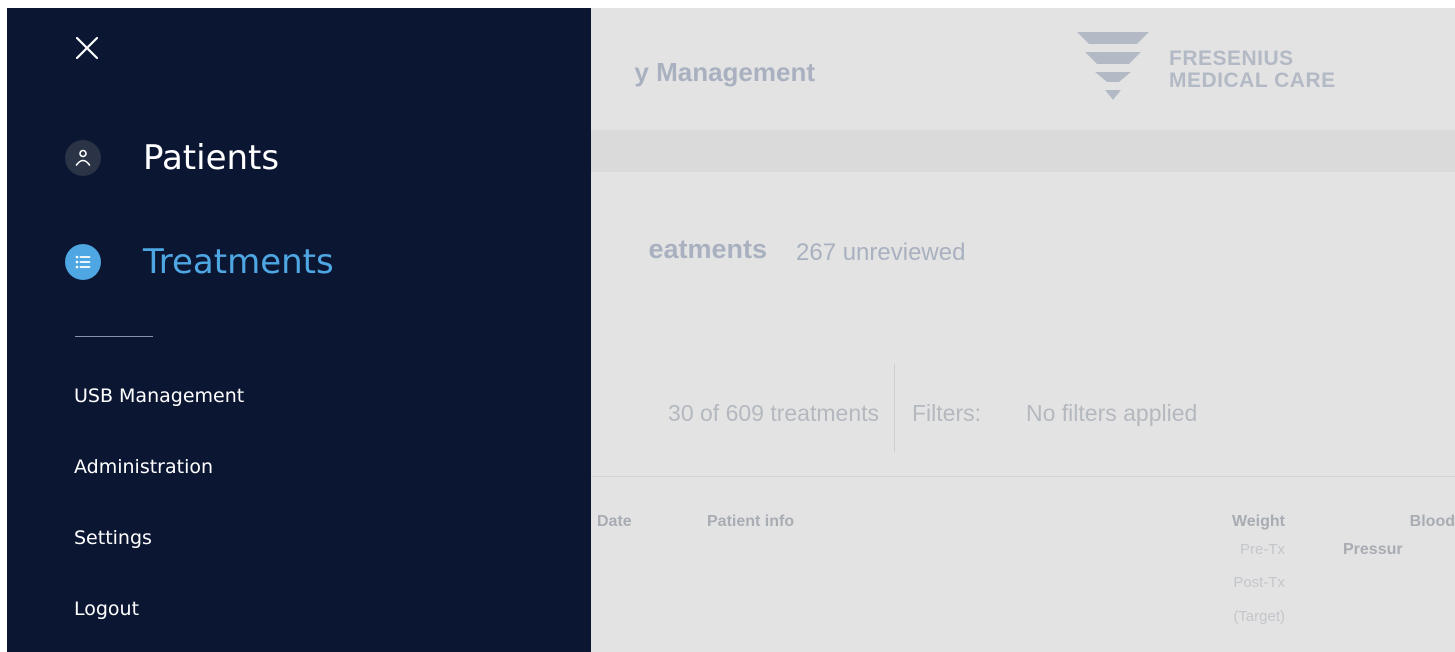  What do you see at coordinates (1113, 66) in the screenshot?
I see `logo-mark-icon` at bounding box center [1113, 66].